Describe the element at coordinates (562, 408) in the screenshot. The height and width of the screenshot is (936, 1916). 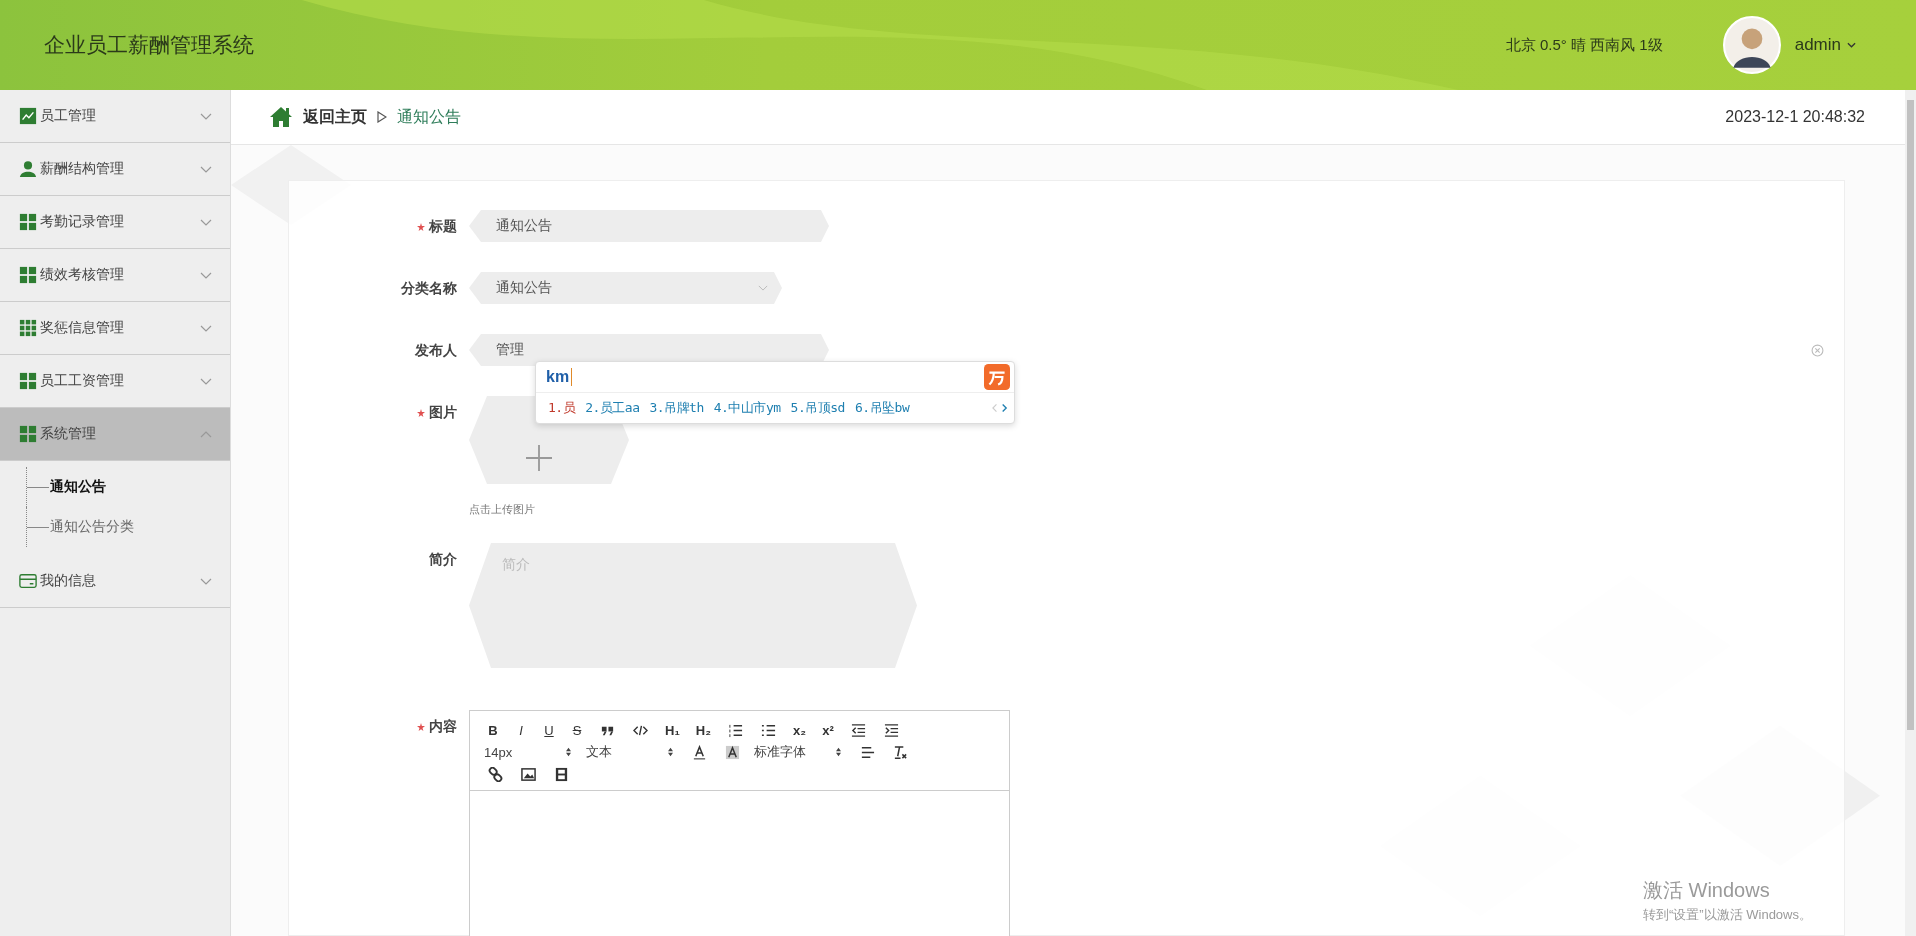
I see `ime-candidate: 1.员` at that location.